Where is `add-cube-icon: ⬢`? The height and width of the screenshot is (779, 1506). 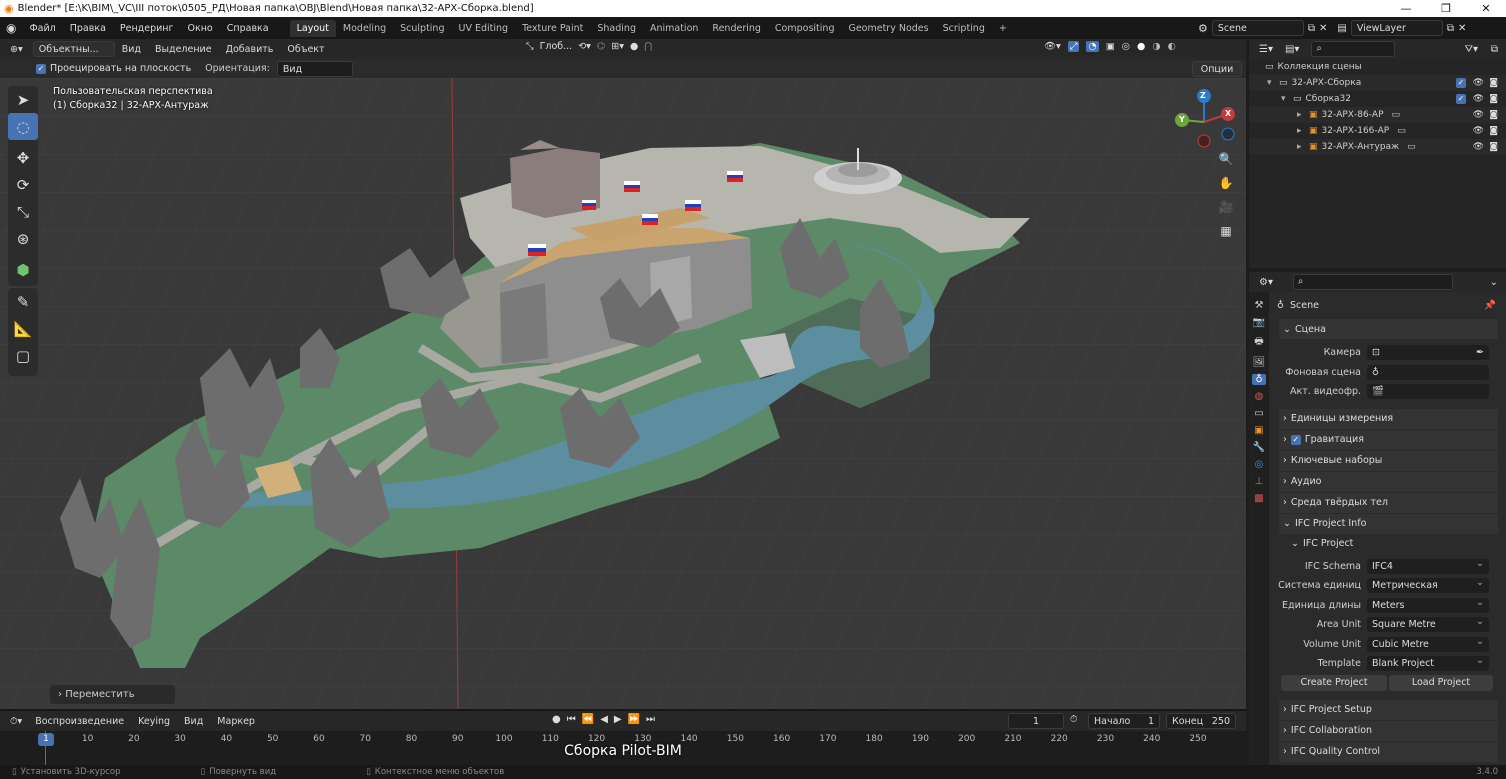
add-cube-icon: ⬢ is located at coordinates (23, 269).